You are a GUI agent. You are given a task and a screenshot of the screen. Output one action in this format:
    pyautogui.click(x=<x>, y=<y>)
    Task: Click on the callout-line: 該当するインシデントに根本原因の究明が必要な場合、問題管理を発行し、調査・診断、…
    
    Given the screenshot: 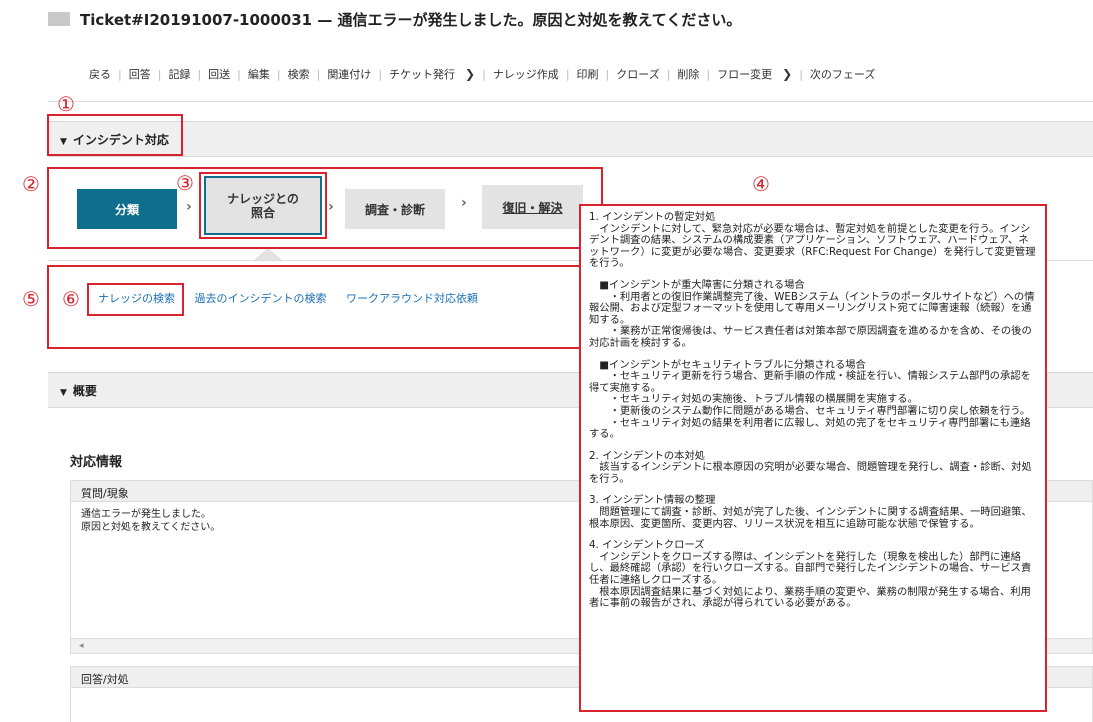 What is the action you would take?
    pyautogui.click(x=810, y=473)
    